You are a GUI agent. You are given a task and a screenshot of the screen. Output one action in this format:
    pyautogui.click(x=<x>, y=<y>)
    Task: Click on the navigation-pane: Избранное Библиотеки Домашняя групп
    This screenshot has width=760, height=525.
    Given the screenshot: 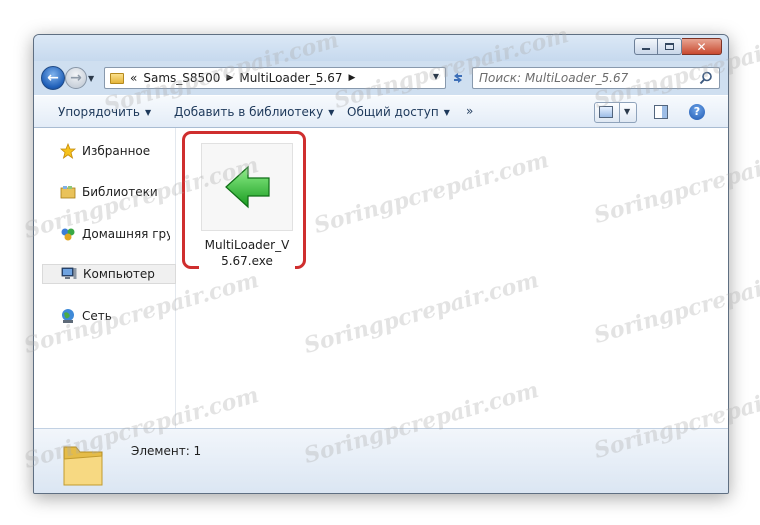 What is the action you would take?
    pyautogui.click(x=105, y=278)
    